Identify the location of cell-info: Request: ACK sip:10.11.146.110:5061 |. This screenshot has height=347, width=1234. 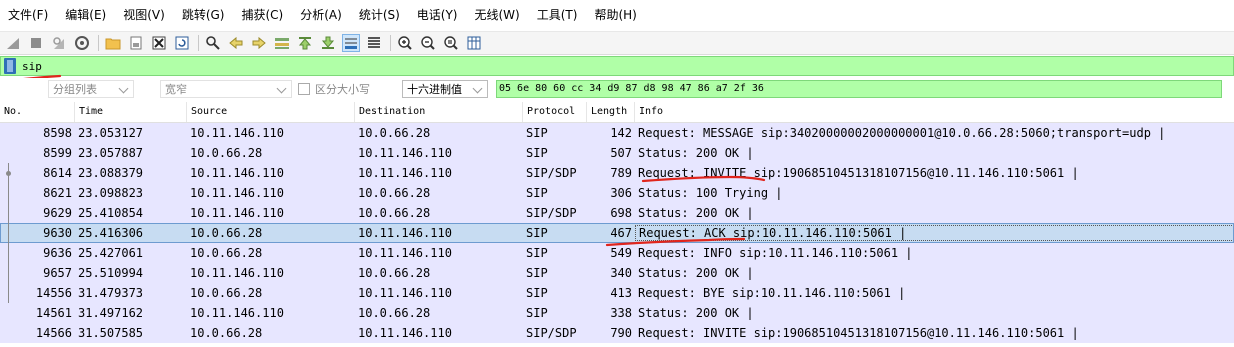
(934, 233).